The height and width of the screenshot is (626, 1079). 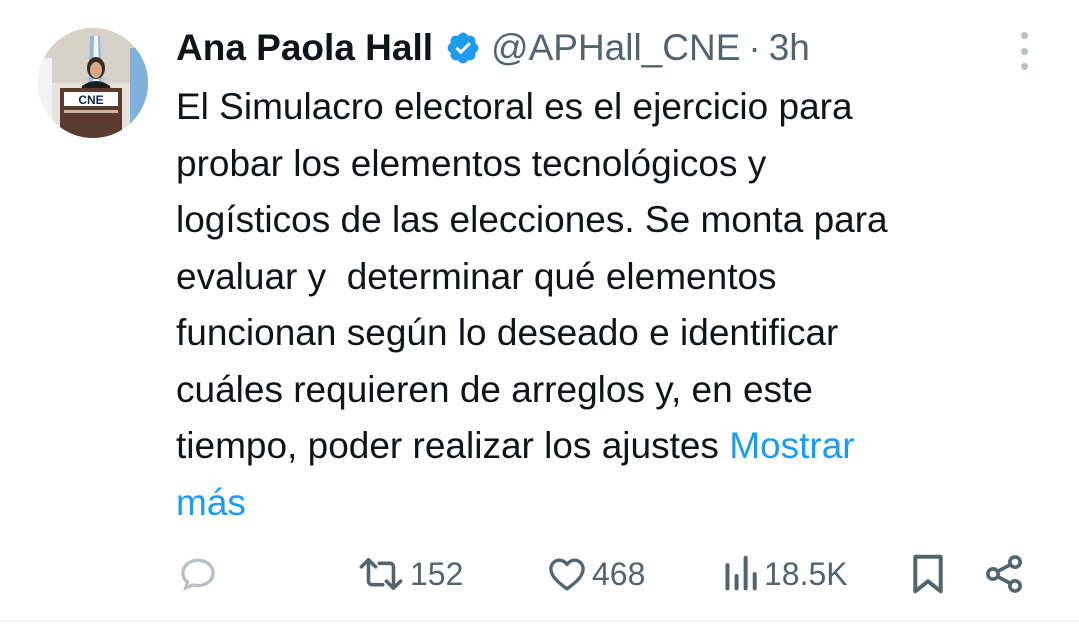 I want to click on display-name: Ana Paola Hall, so click(x=304, y=48).